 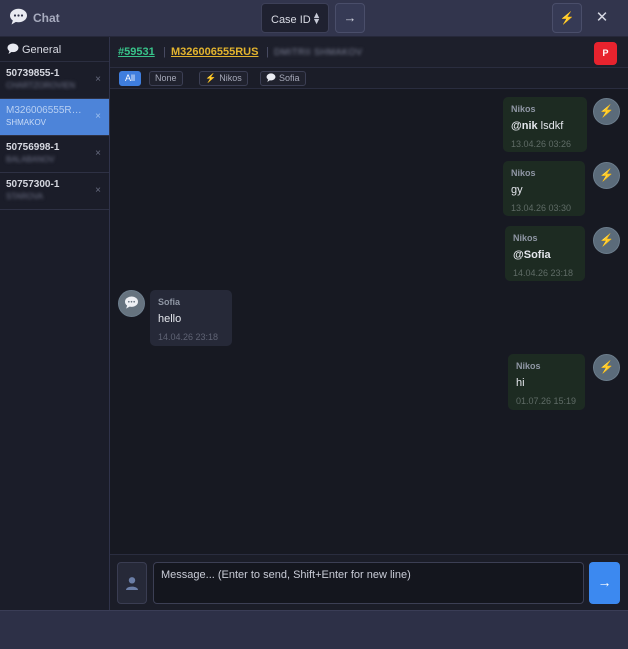 I want to click on message-body: hello, so click(x=170, y=319).